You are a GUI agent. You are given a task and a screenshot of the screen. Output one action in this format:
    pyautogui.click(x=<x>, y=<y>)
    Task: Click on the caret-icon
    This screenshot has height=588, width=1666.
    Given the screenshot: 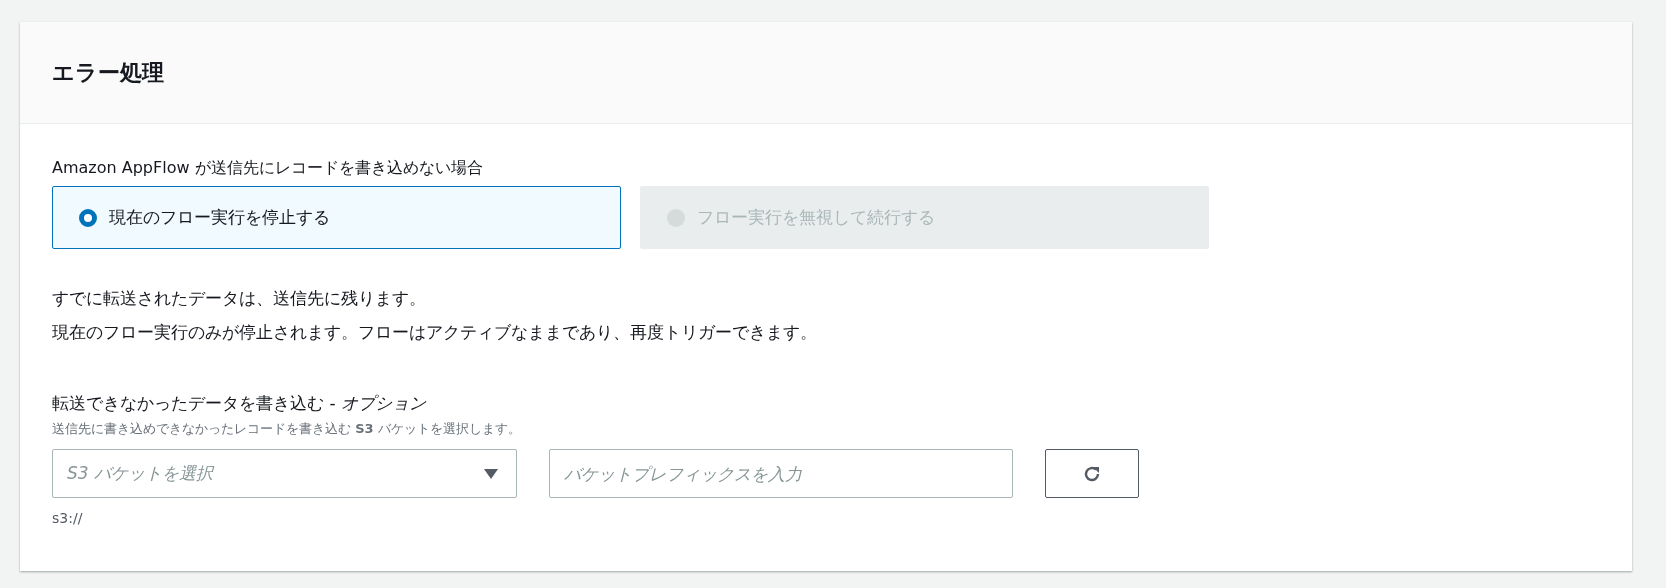 What is the action you would take?
    pyautogui.click(x=491, y=473)
    